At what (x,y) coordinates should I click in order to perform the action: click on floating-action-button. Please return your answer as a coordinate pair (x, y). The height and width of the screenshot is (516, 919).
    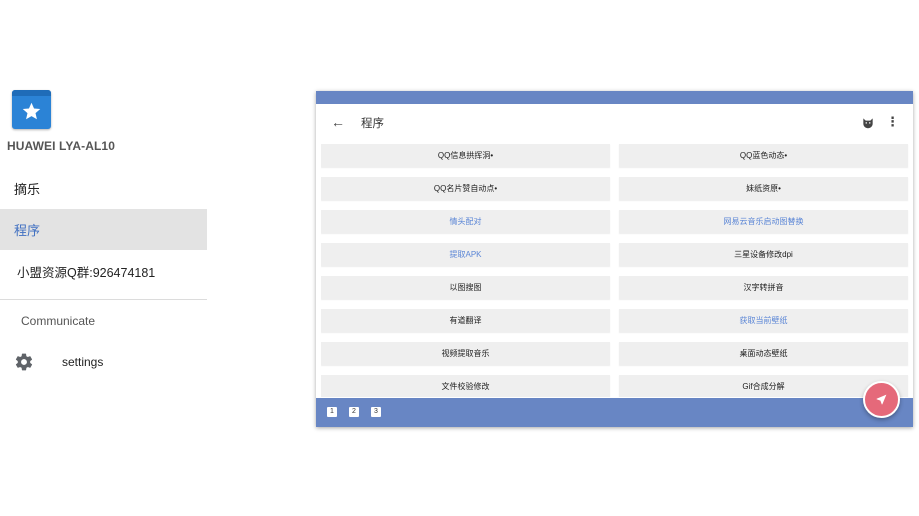
    Looking at the image, I should click on (881, 399).